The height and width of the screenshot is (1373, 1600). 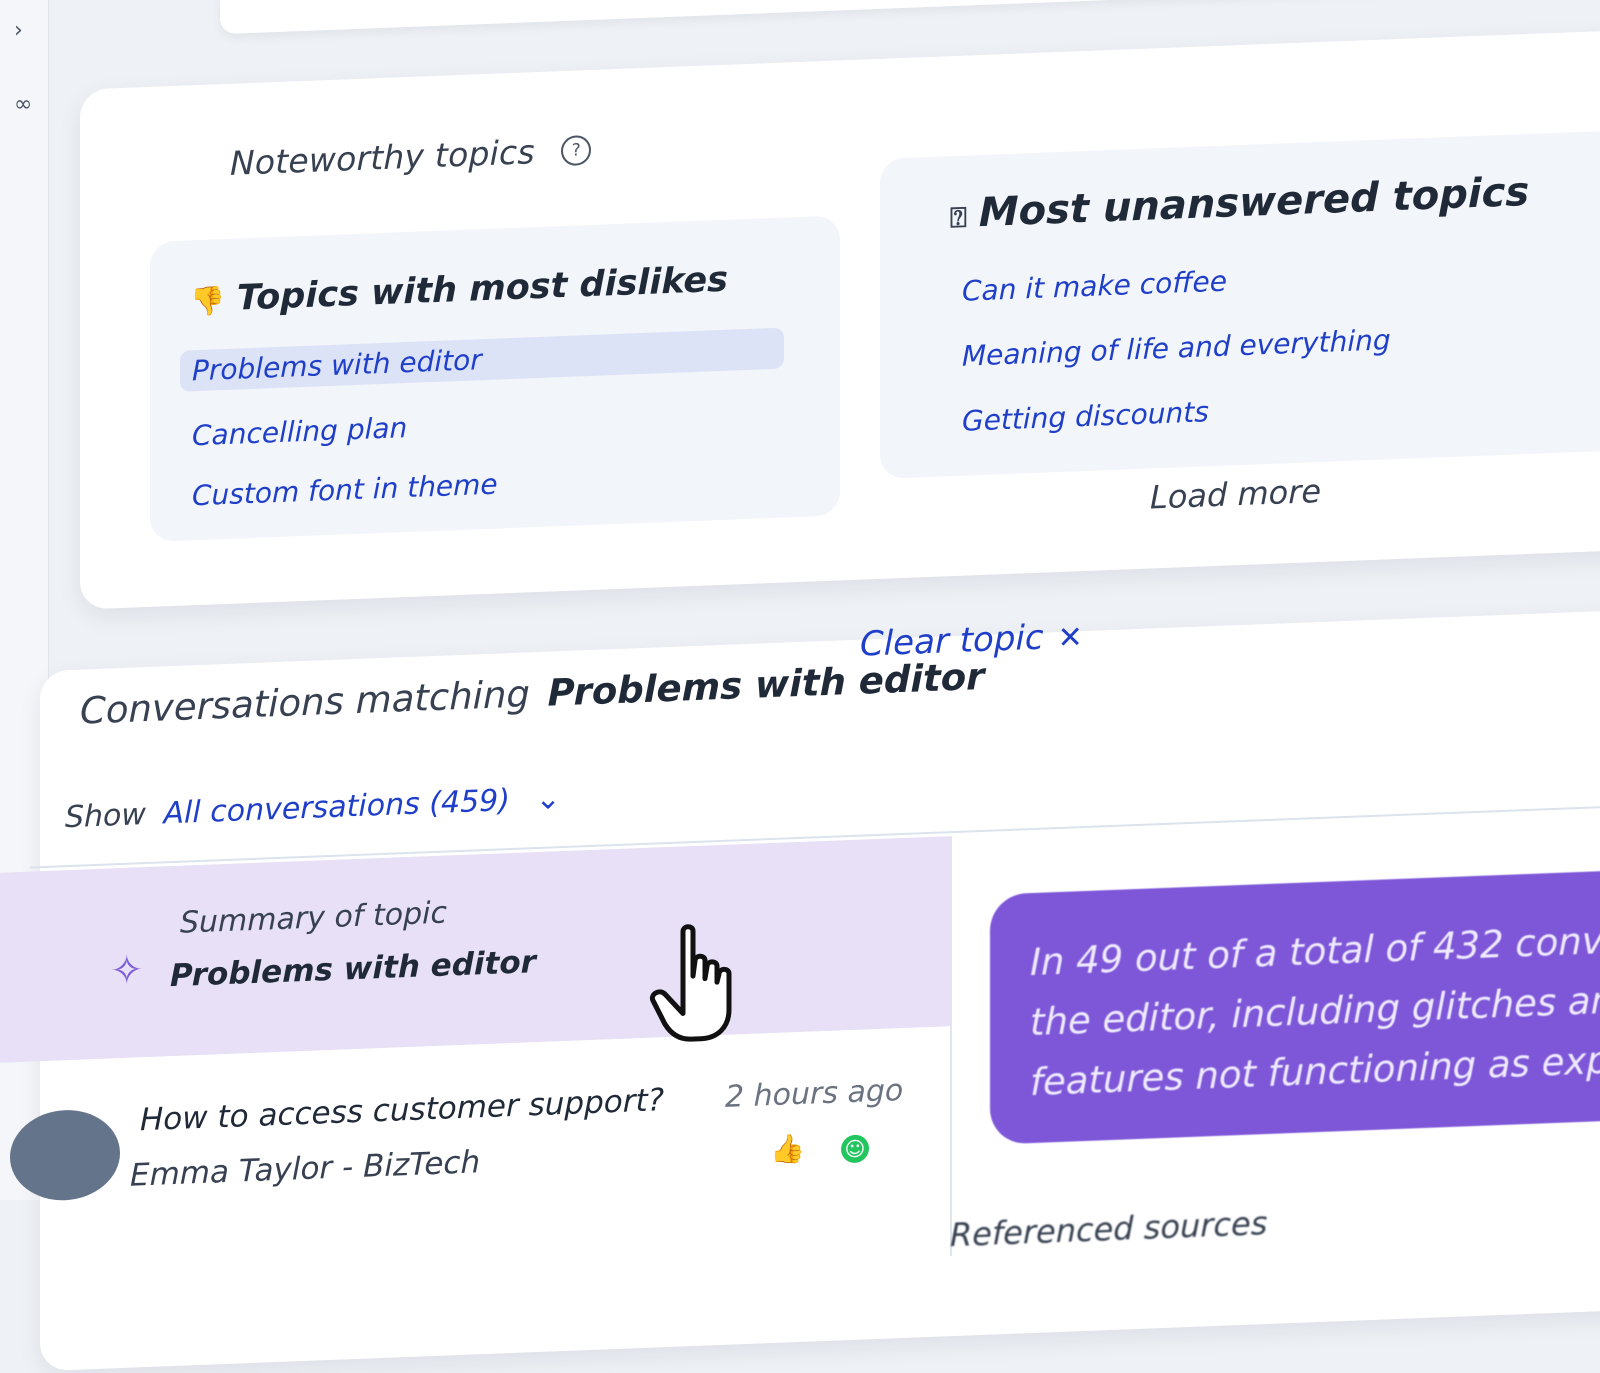 What do you see at coordinates (819, 1147) in the screenshot?
I see `feedback-icons: 👍 ☺` at bounding box center [819, 1147].